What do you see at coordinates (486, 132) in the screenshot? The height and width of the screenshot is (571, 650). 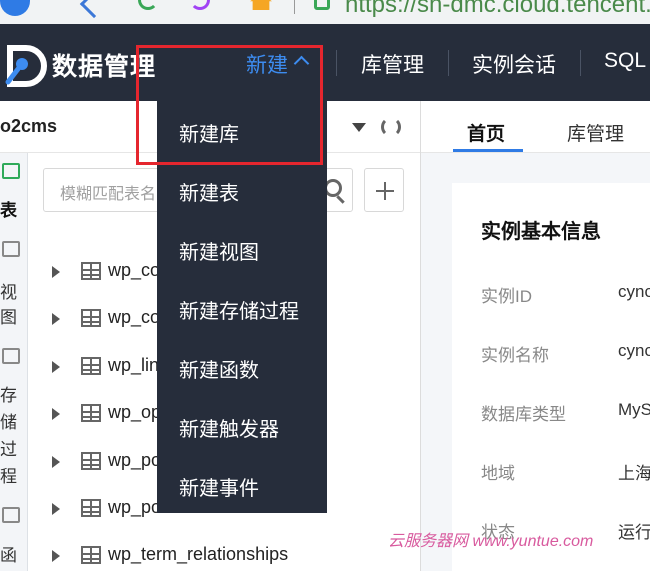 I see `tab-home: 首页` at bounding box center [486, 132].